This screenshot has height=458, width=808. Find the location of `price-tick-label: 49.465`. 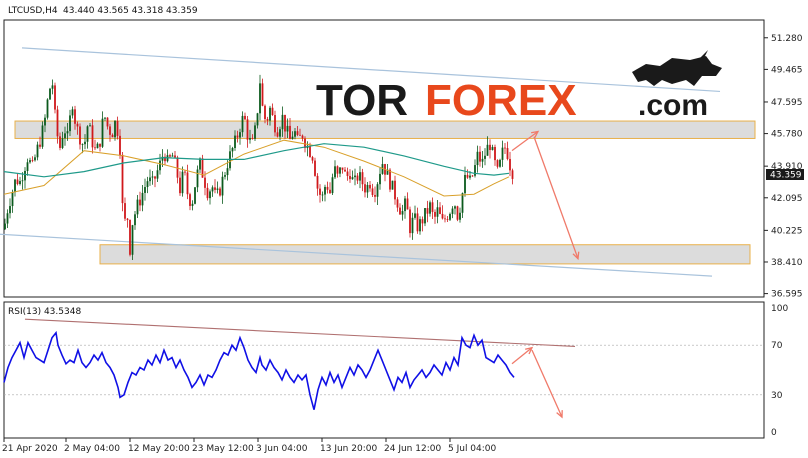

price-tick-label: 49.465 is located at coordinates (787, 70).